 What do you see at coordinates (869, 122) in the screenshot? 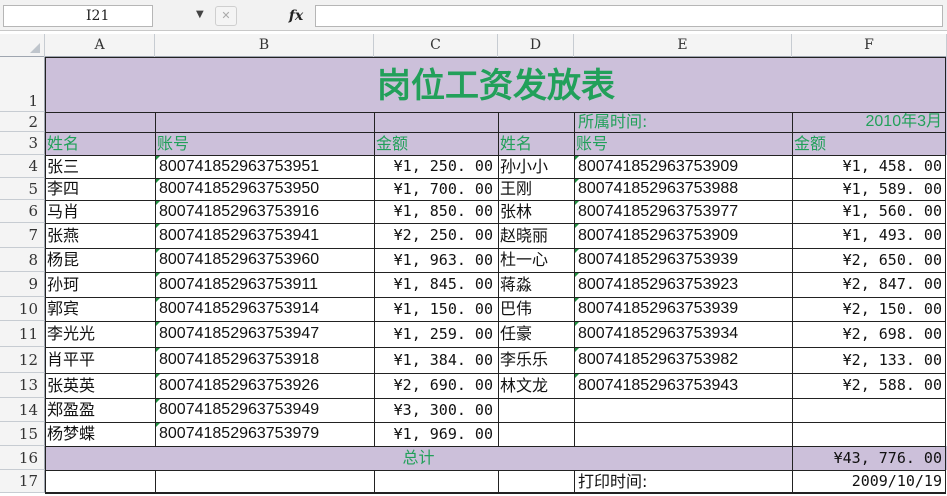
I see `period-value: 2010年3月` at bounding box center [869, 122].